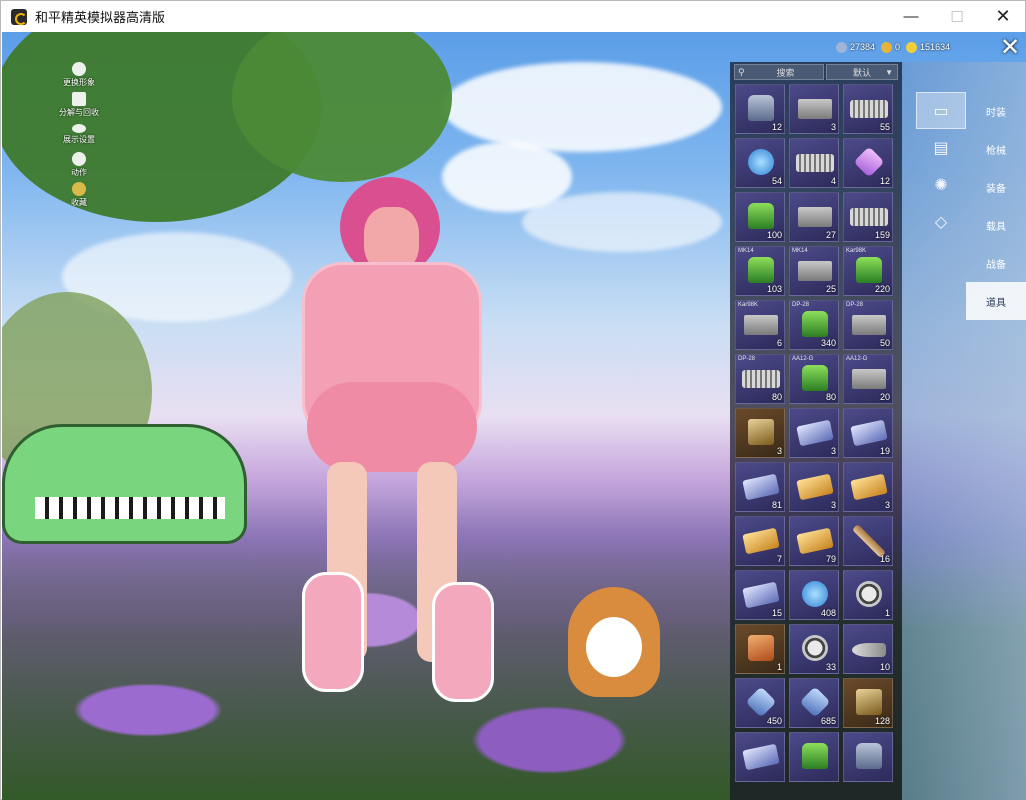 This screenshot has width=1026, height=800. What do you see at coordinates (941, 147) in the screenshot?
I see `subcategory-button: ▤` at bounding box center [941, 147].